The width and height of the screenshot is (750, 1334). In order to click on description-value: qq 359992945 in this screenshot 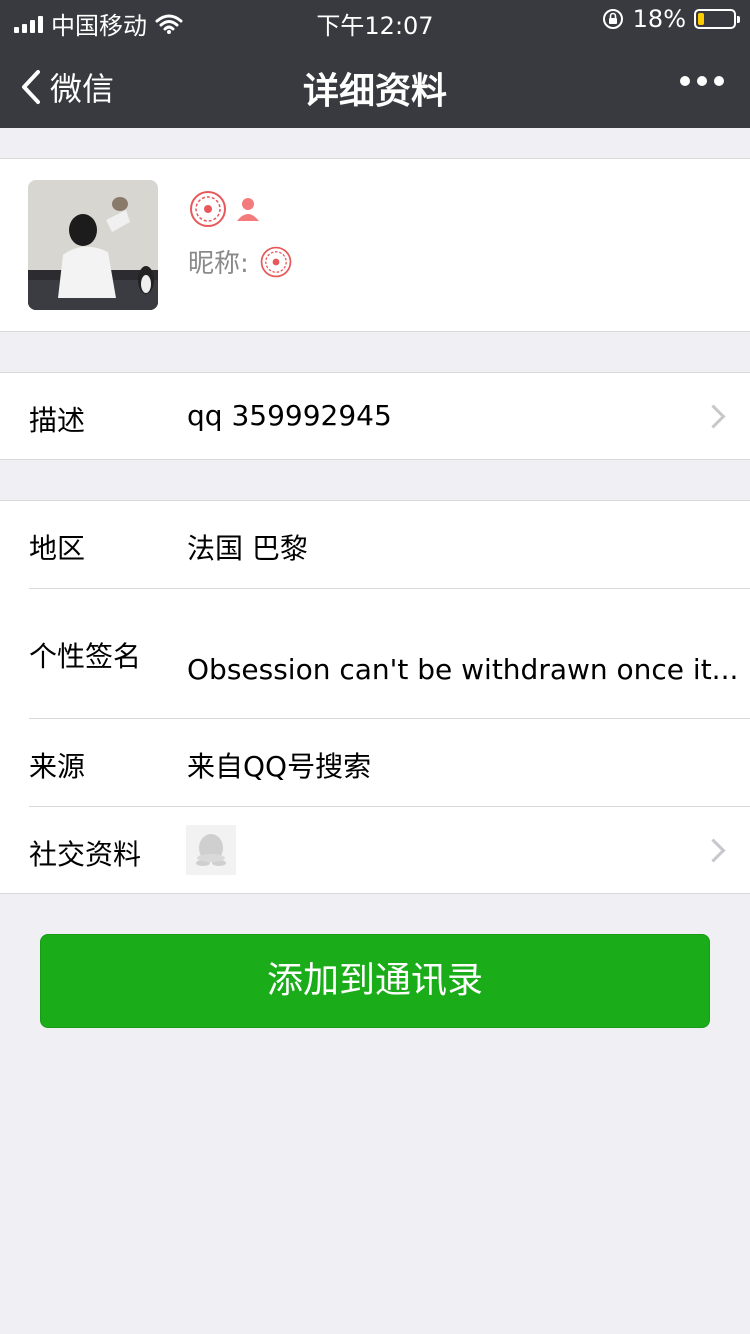, I will do `click(289, 415)`.